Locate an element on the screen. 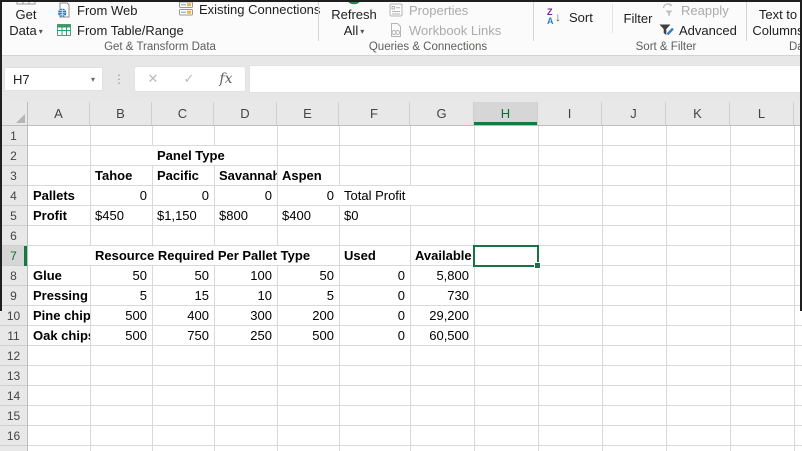 This screenshot has height=451, width=802. cell-A8: Glue is located at coordinates (59, 275).